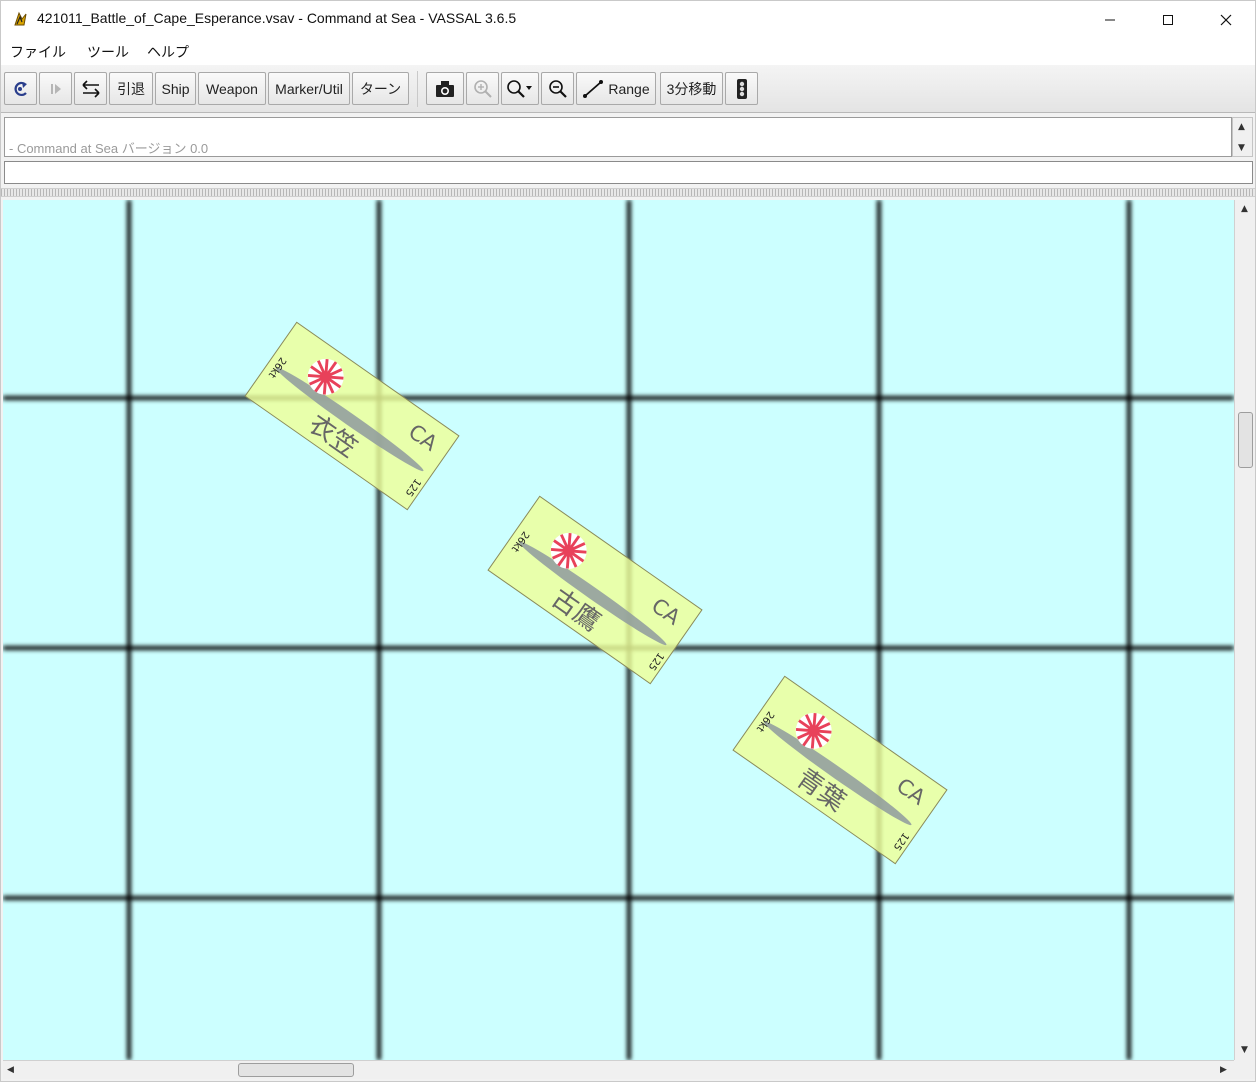 This screenshot has width=1256, height=1082. What do you see at coordinates (131, 88) in the screenshot?
I see `retreat-button: 引退` at bounding box center [131, 88].